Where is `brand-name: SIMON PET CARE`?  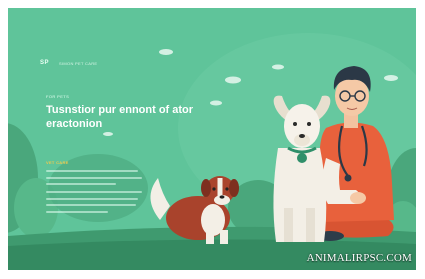 brand-name: SIMON PET CARE is located at coordinates (78, 63).